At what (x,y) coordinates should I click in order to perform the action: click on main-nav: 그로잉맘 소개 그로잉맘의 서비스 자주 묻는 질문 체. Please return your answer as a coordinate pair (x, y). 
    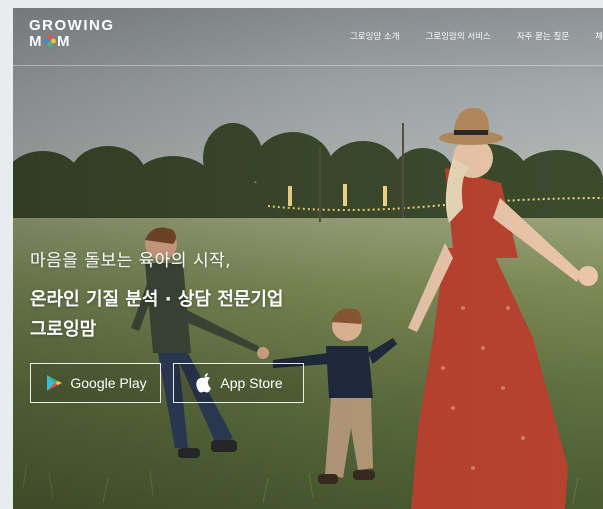
    Looking at the image, I should click on (476, 36).